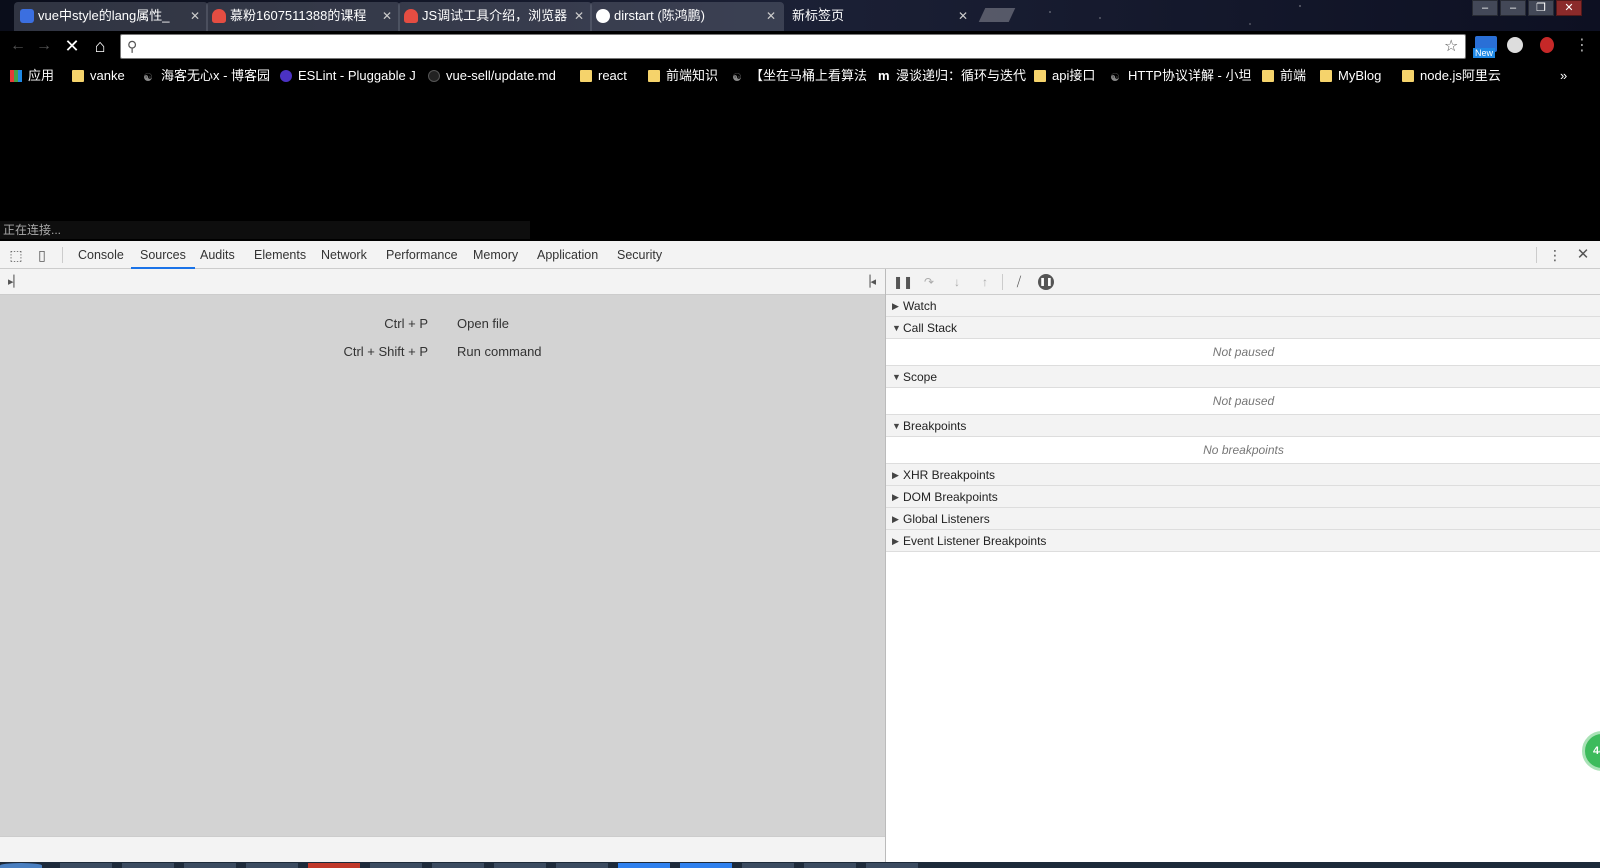 Image resolution: width=1600 pixels, height=868 pixels. I want to click on deactivate-breakpoints-icon: ⧸, so click(1019, 282).